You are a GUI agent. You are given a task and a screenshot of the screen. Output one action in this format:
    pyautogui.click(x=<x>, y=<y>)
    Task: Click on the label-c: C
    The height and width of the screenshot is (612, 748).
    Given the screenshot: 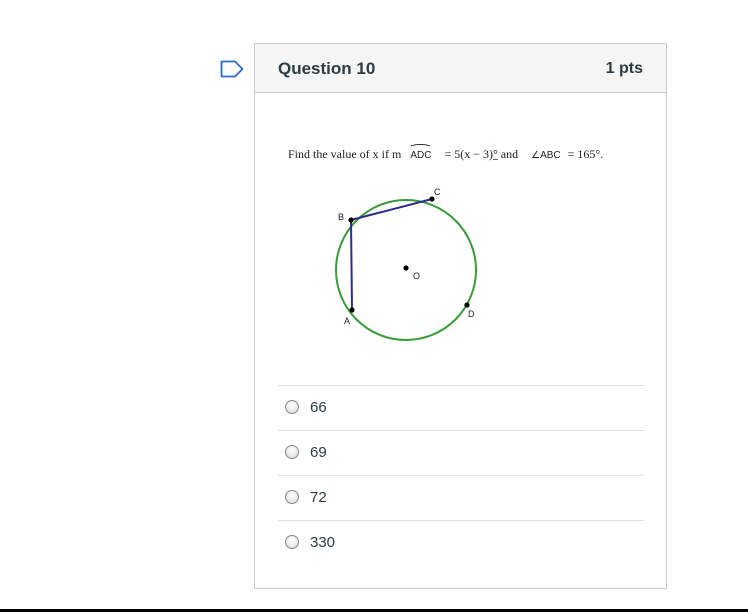 What is the action you would take?
    pyautogui.click(x=437, y=192)
    